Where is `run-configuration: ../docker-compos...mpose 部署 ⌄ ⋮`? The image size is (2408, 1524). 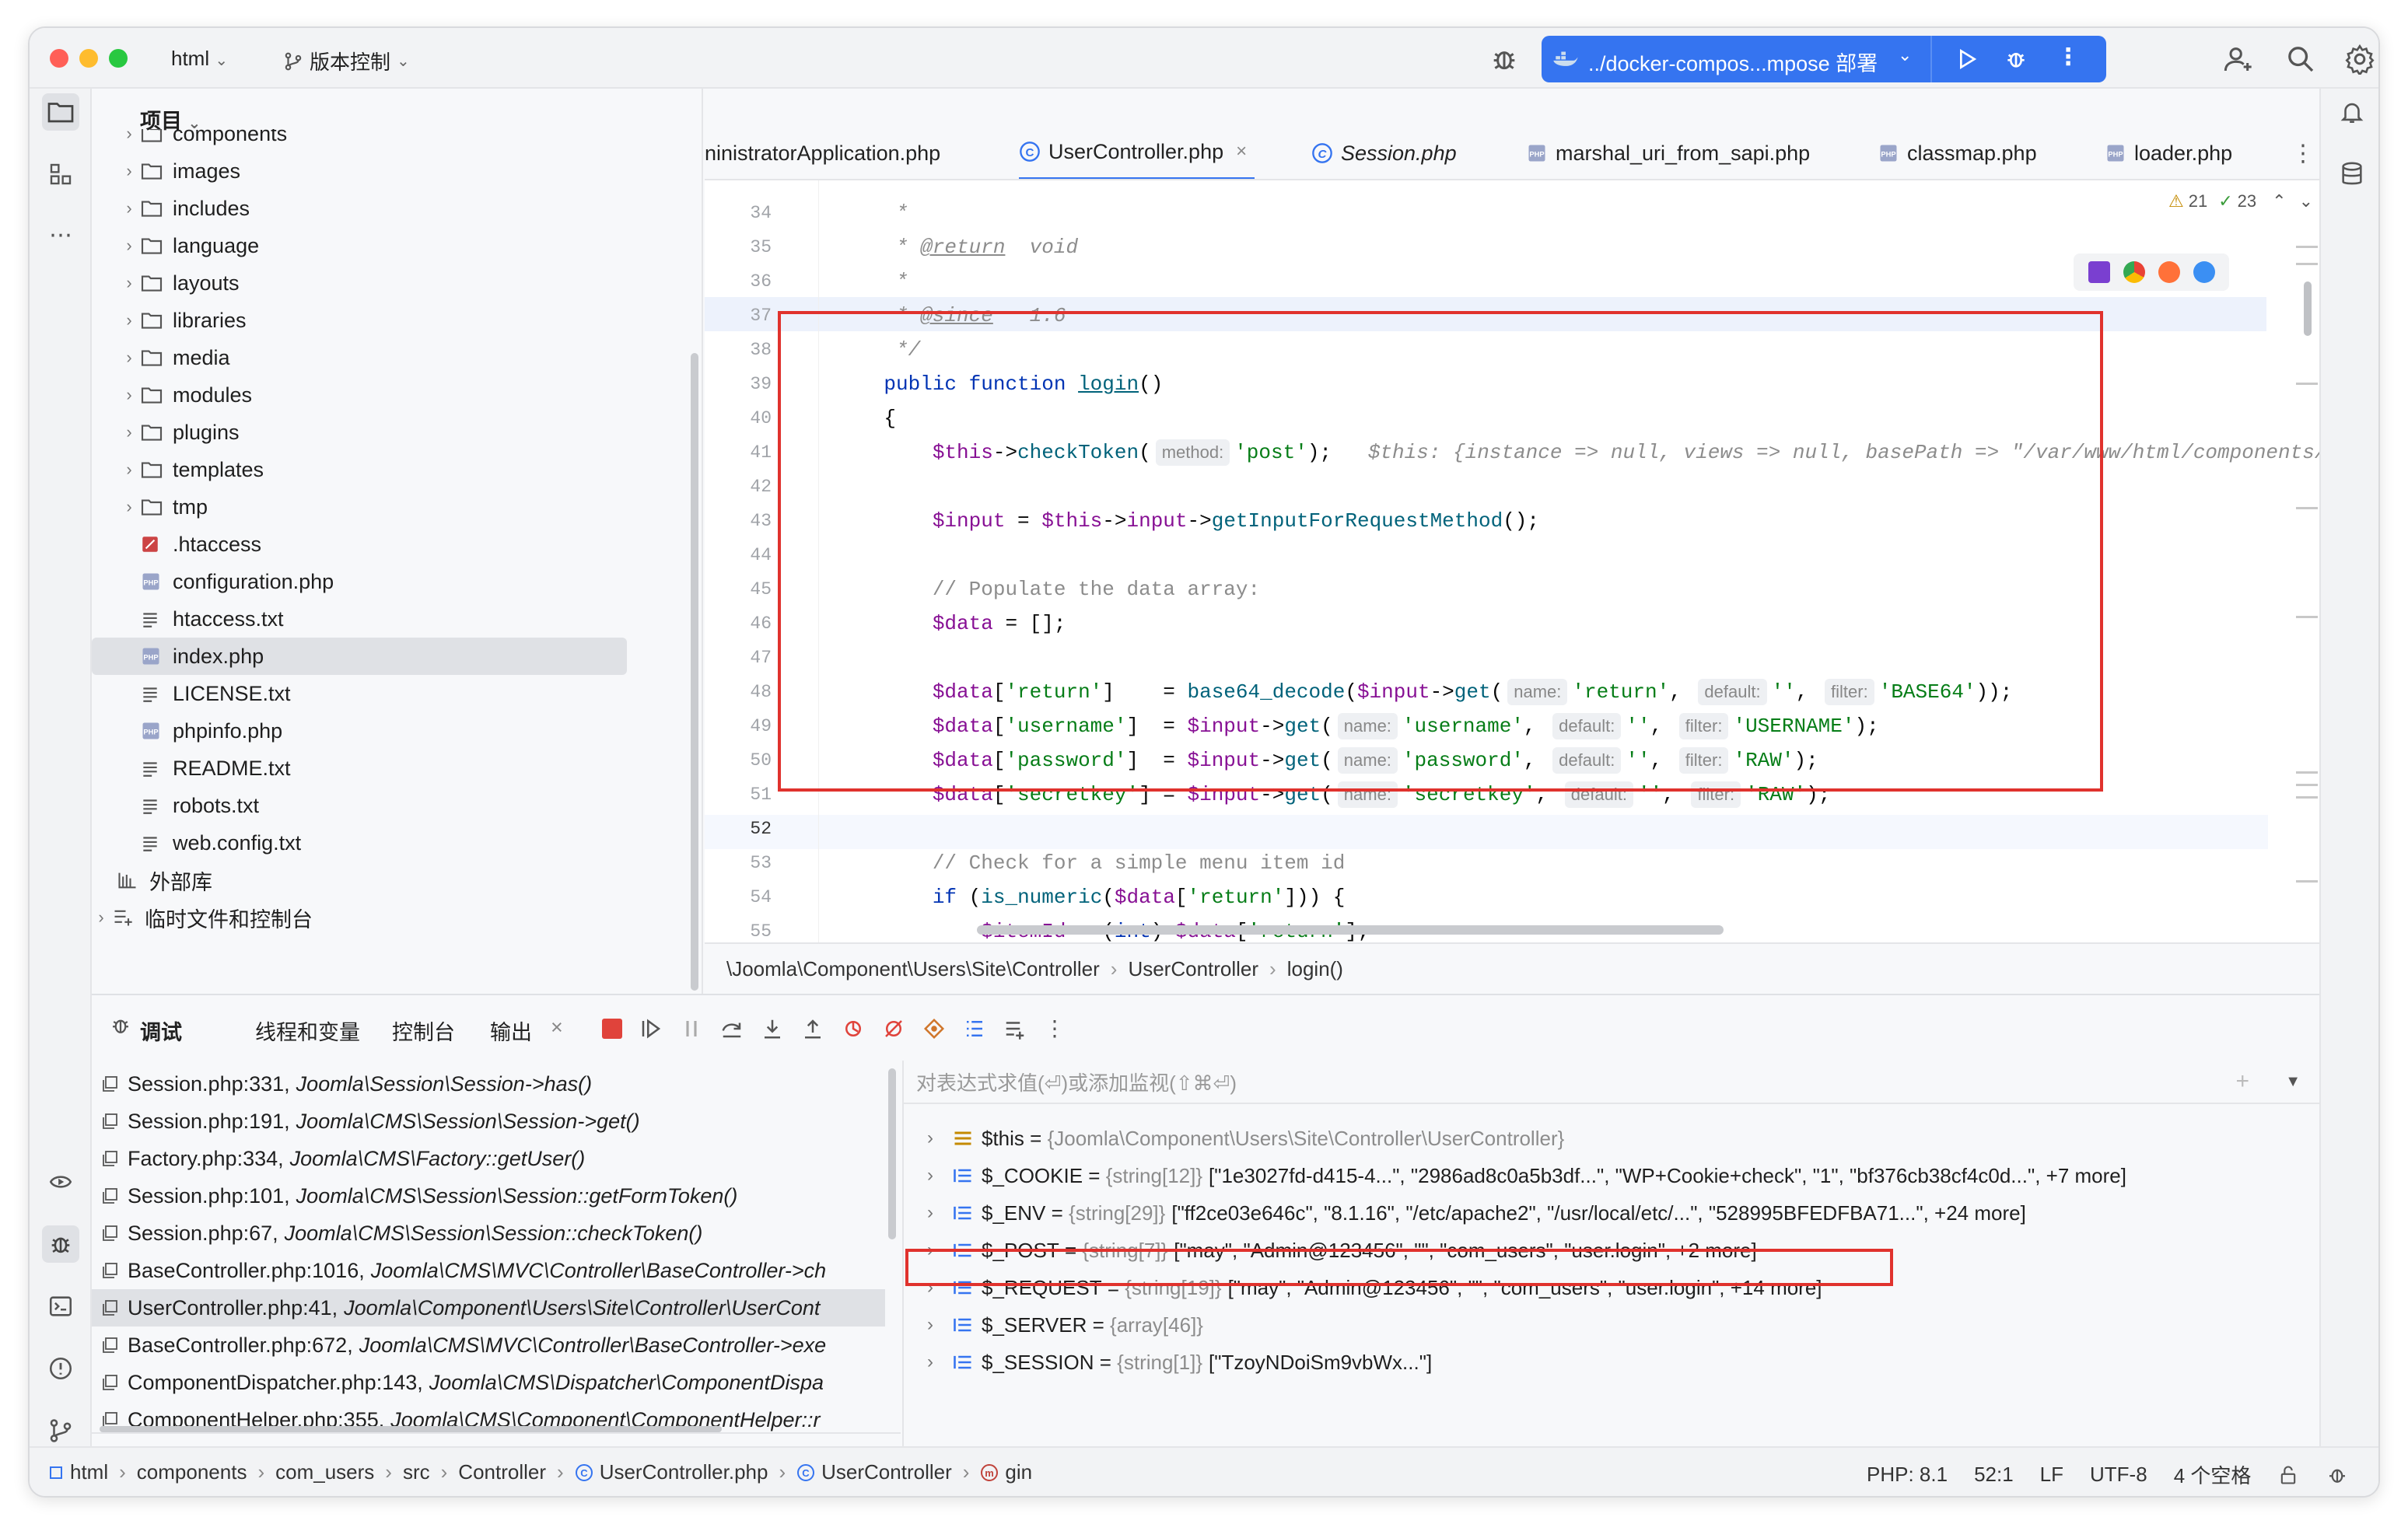 run-configuration: ../docker-compos...mpose 部署 ⌄ ⋮ is located at coordinates (1824, 59).